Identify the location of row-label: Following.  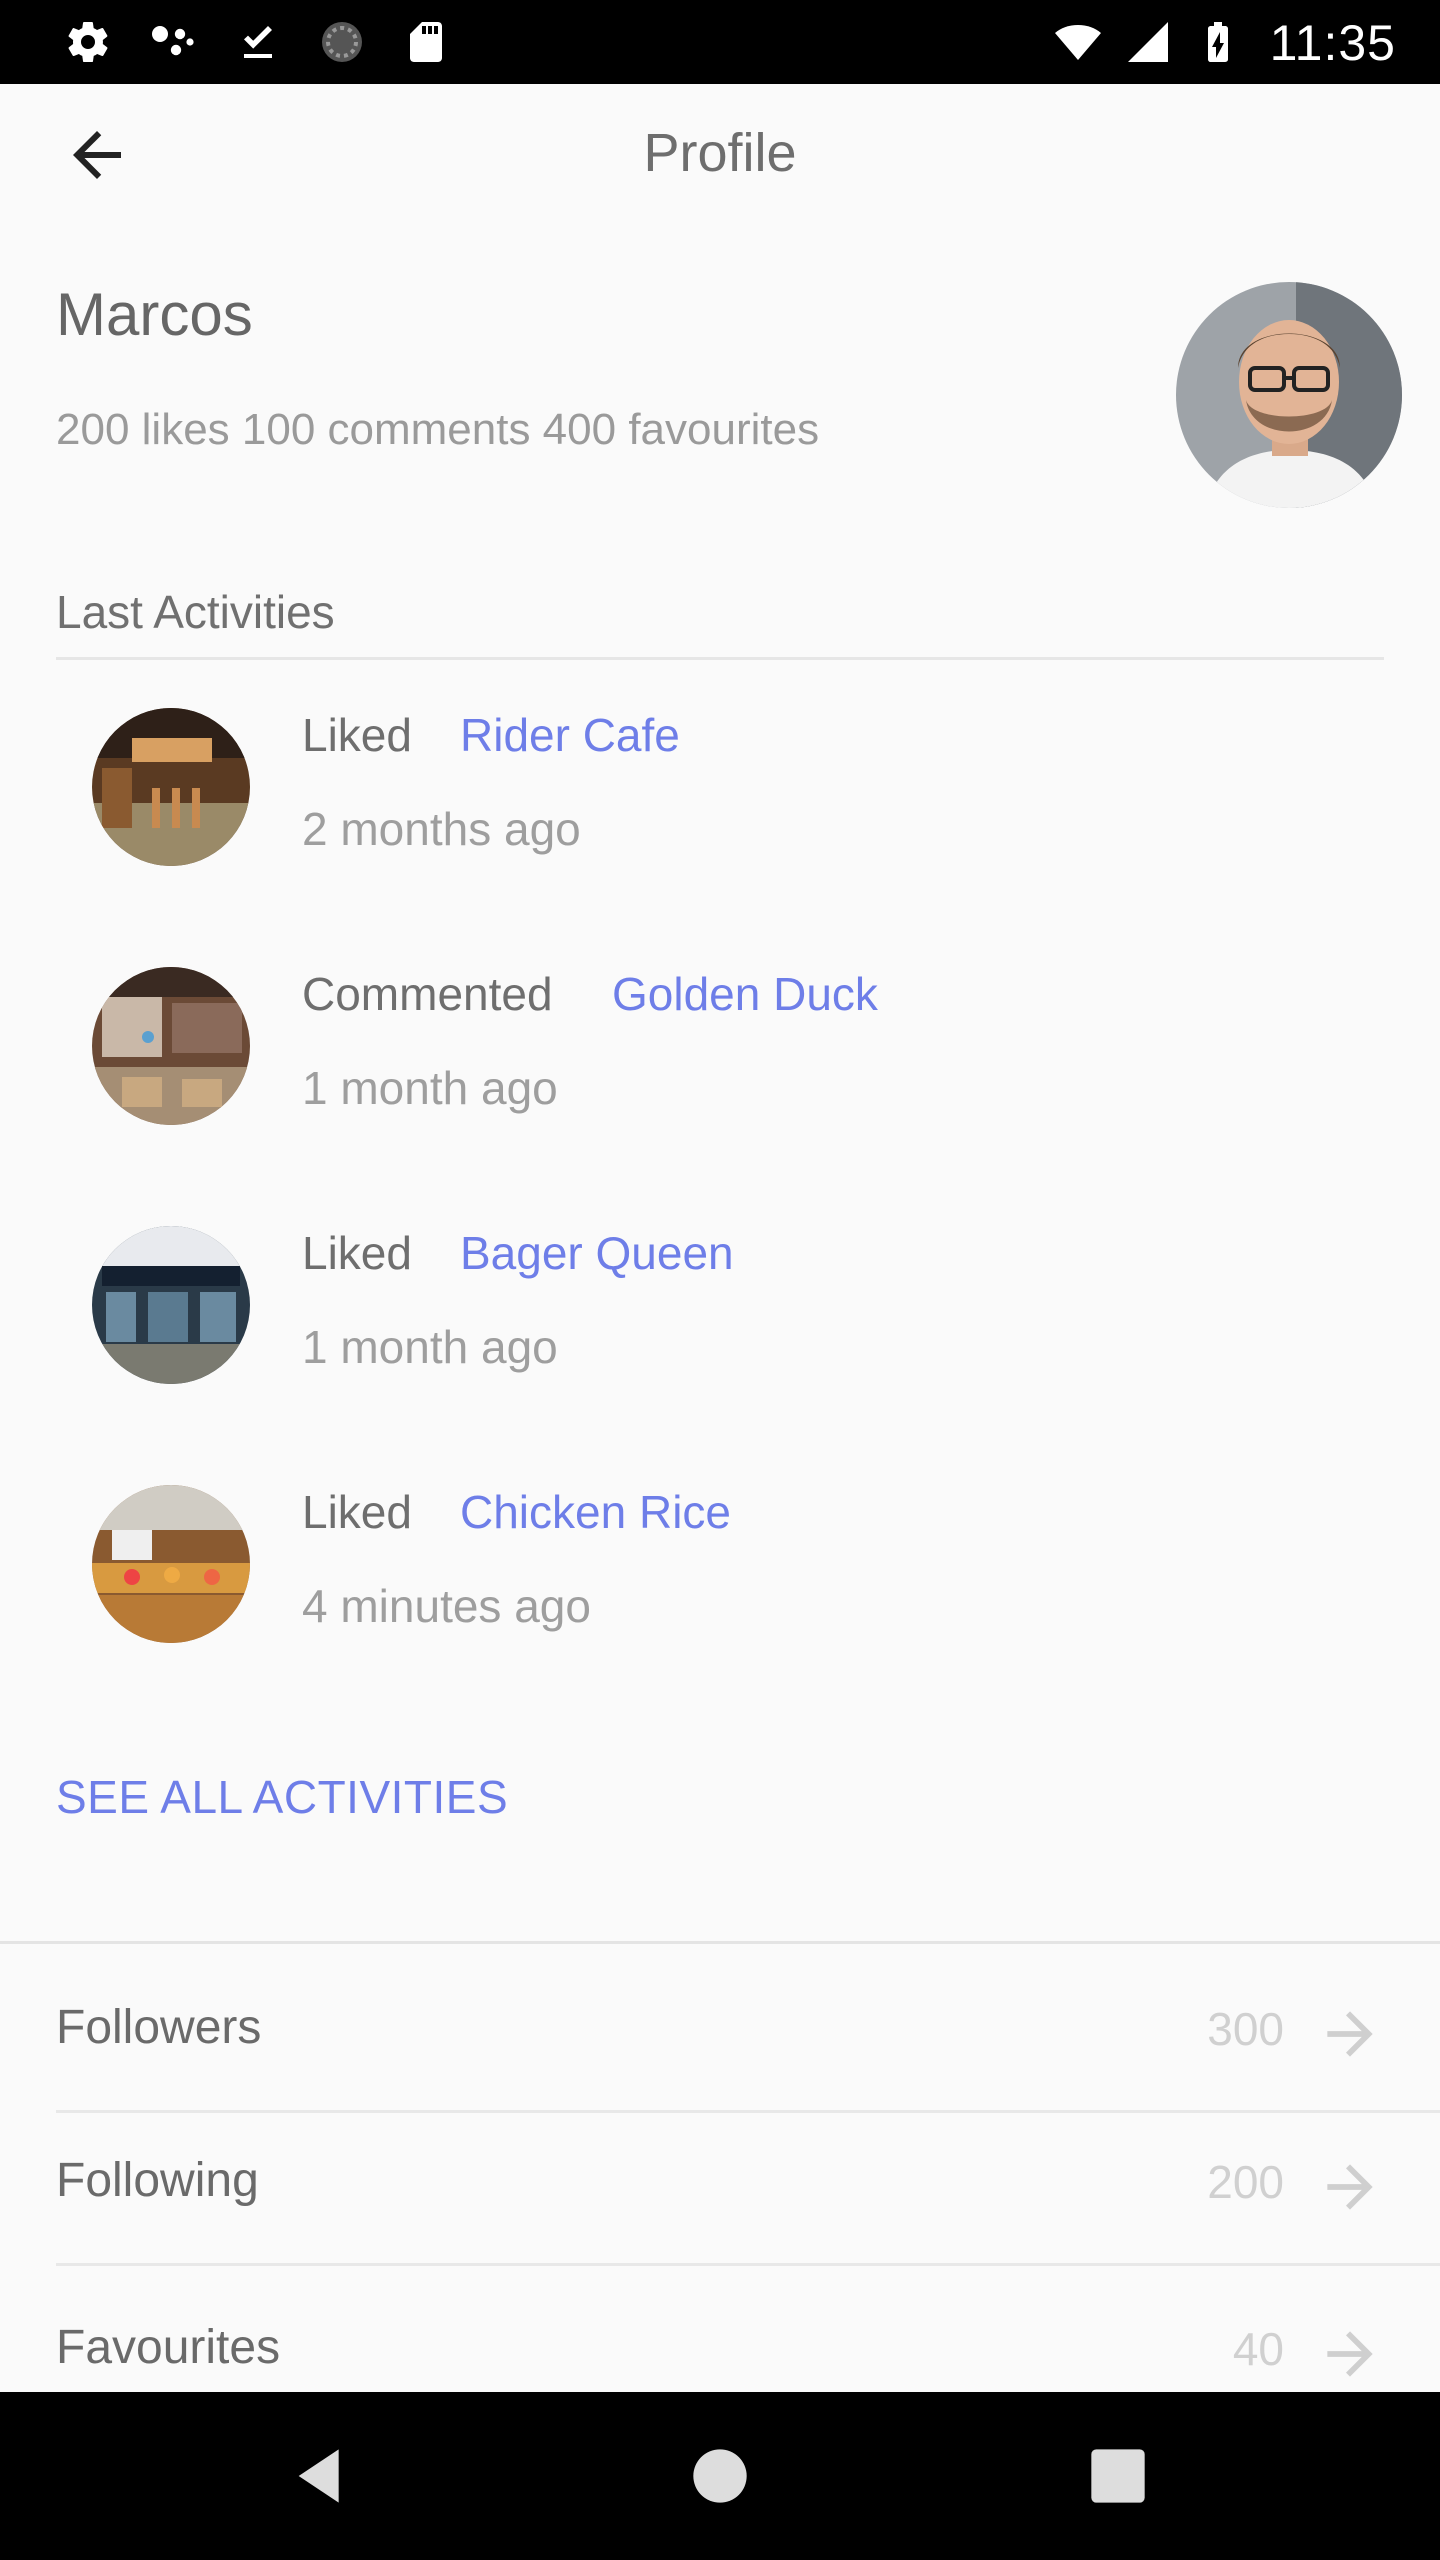
(157, 2180).